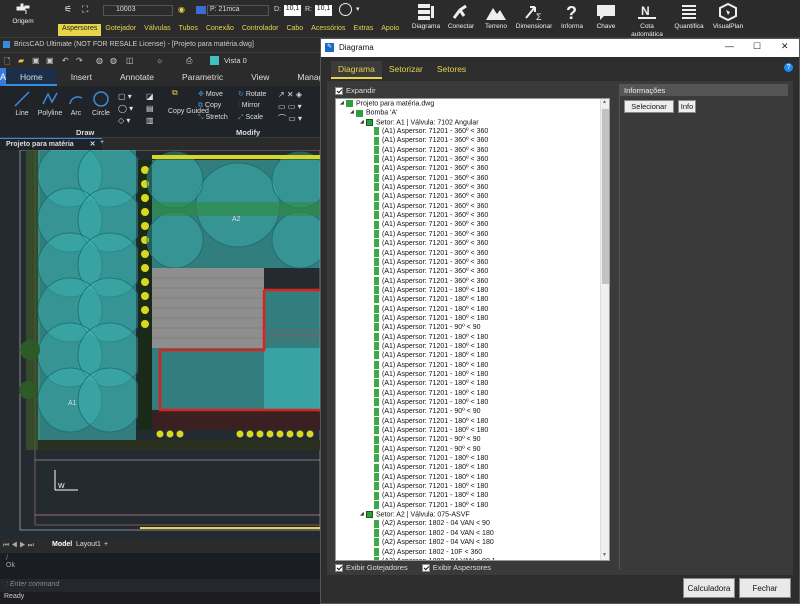 The image size is (800, 604). Describe the element at coordinates (213, 118) in the screenshot. I see `stretch-tool: ⤡ Stretch` at that location.